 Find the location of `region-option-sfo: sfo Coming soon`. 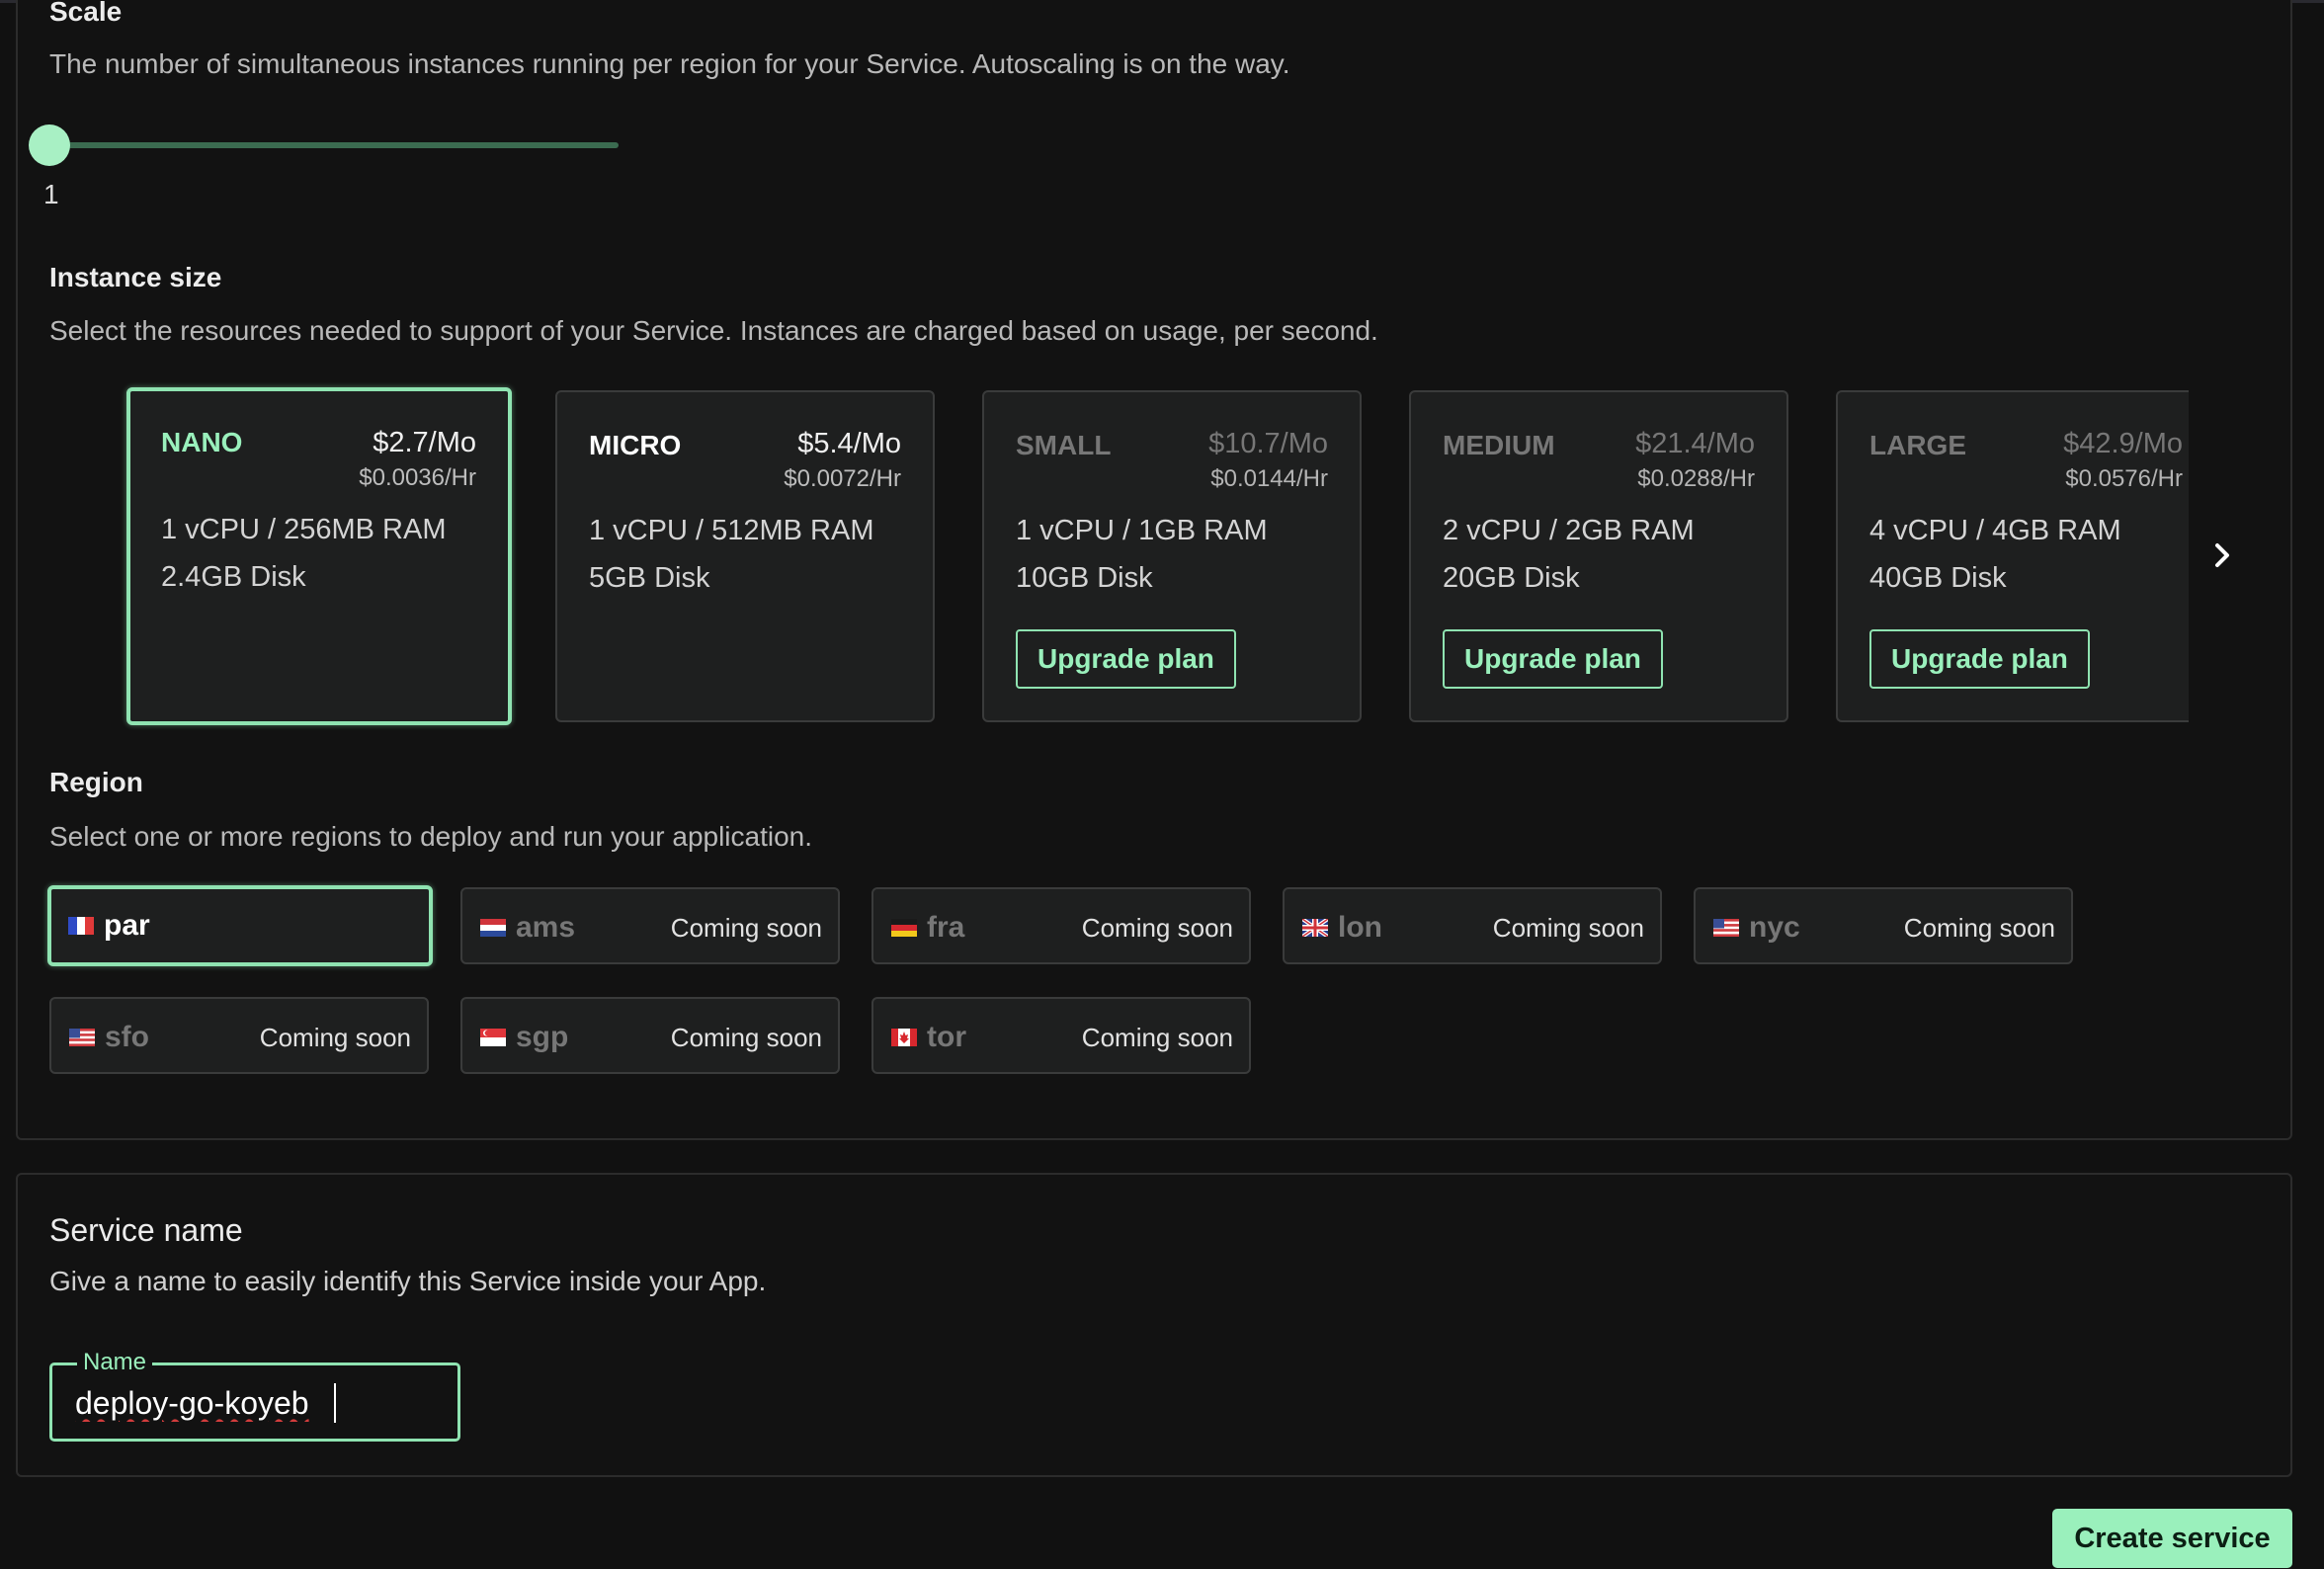

region-option-sfo: sfo Coming soon is located at coordinates (239, 1035).